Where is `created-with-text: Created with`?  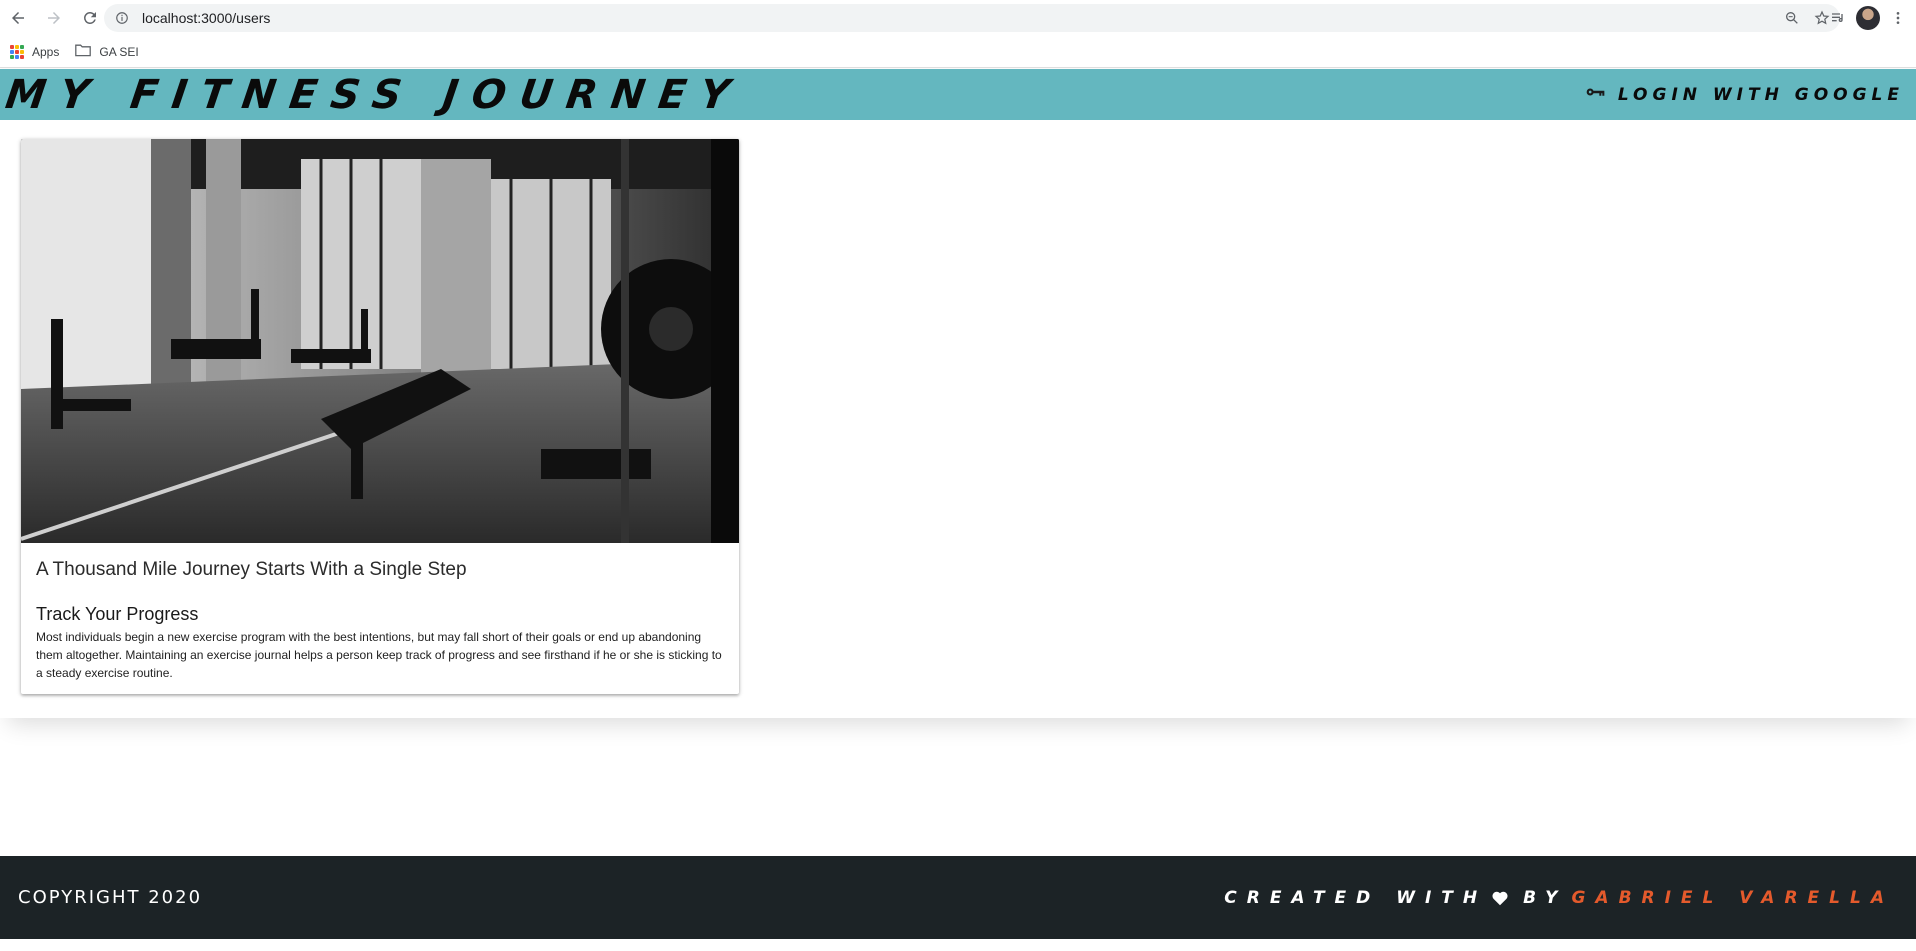
created-with-text: Created with is located at coordinates (1356, 897).